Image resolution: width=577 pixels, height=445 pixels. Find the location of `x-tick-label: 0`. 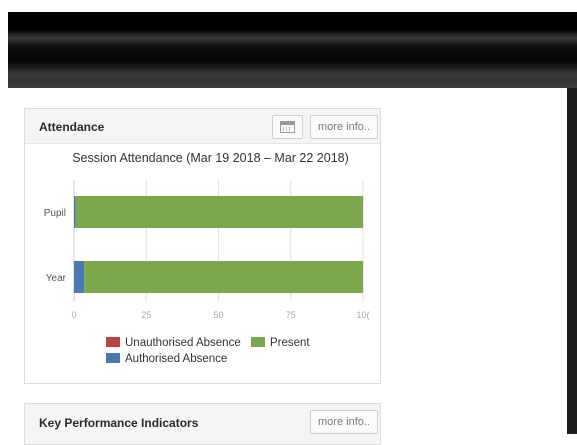

x-tick-label: 0 is located at coordinates (73, 315).